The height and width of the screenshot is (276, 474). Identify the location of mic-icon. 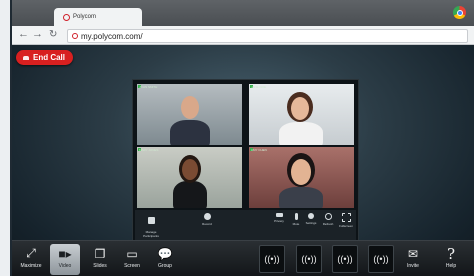
(296, 216).